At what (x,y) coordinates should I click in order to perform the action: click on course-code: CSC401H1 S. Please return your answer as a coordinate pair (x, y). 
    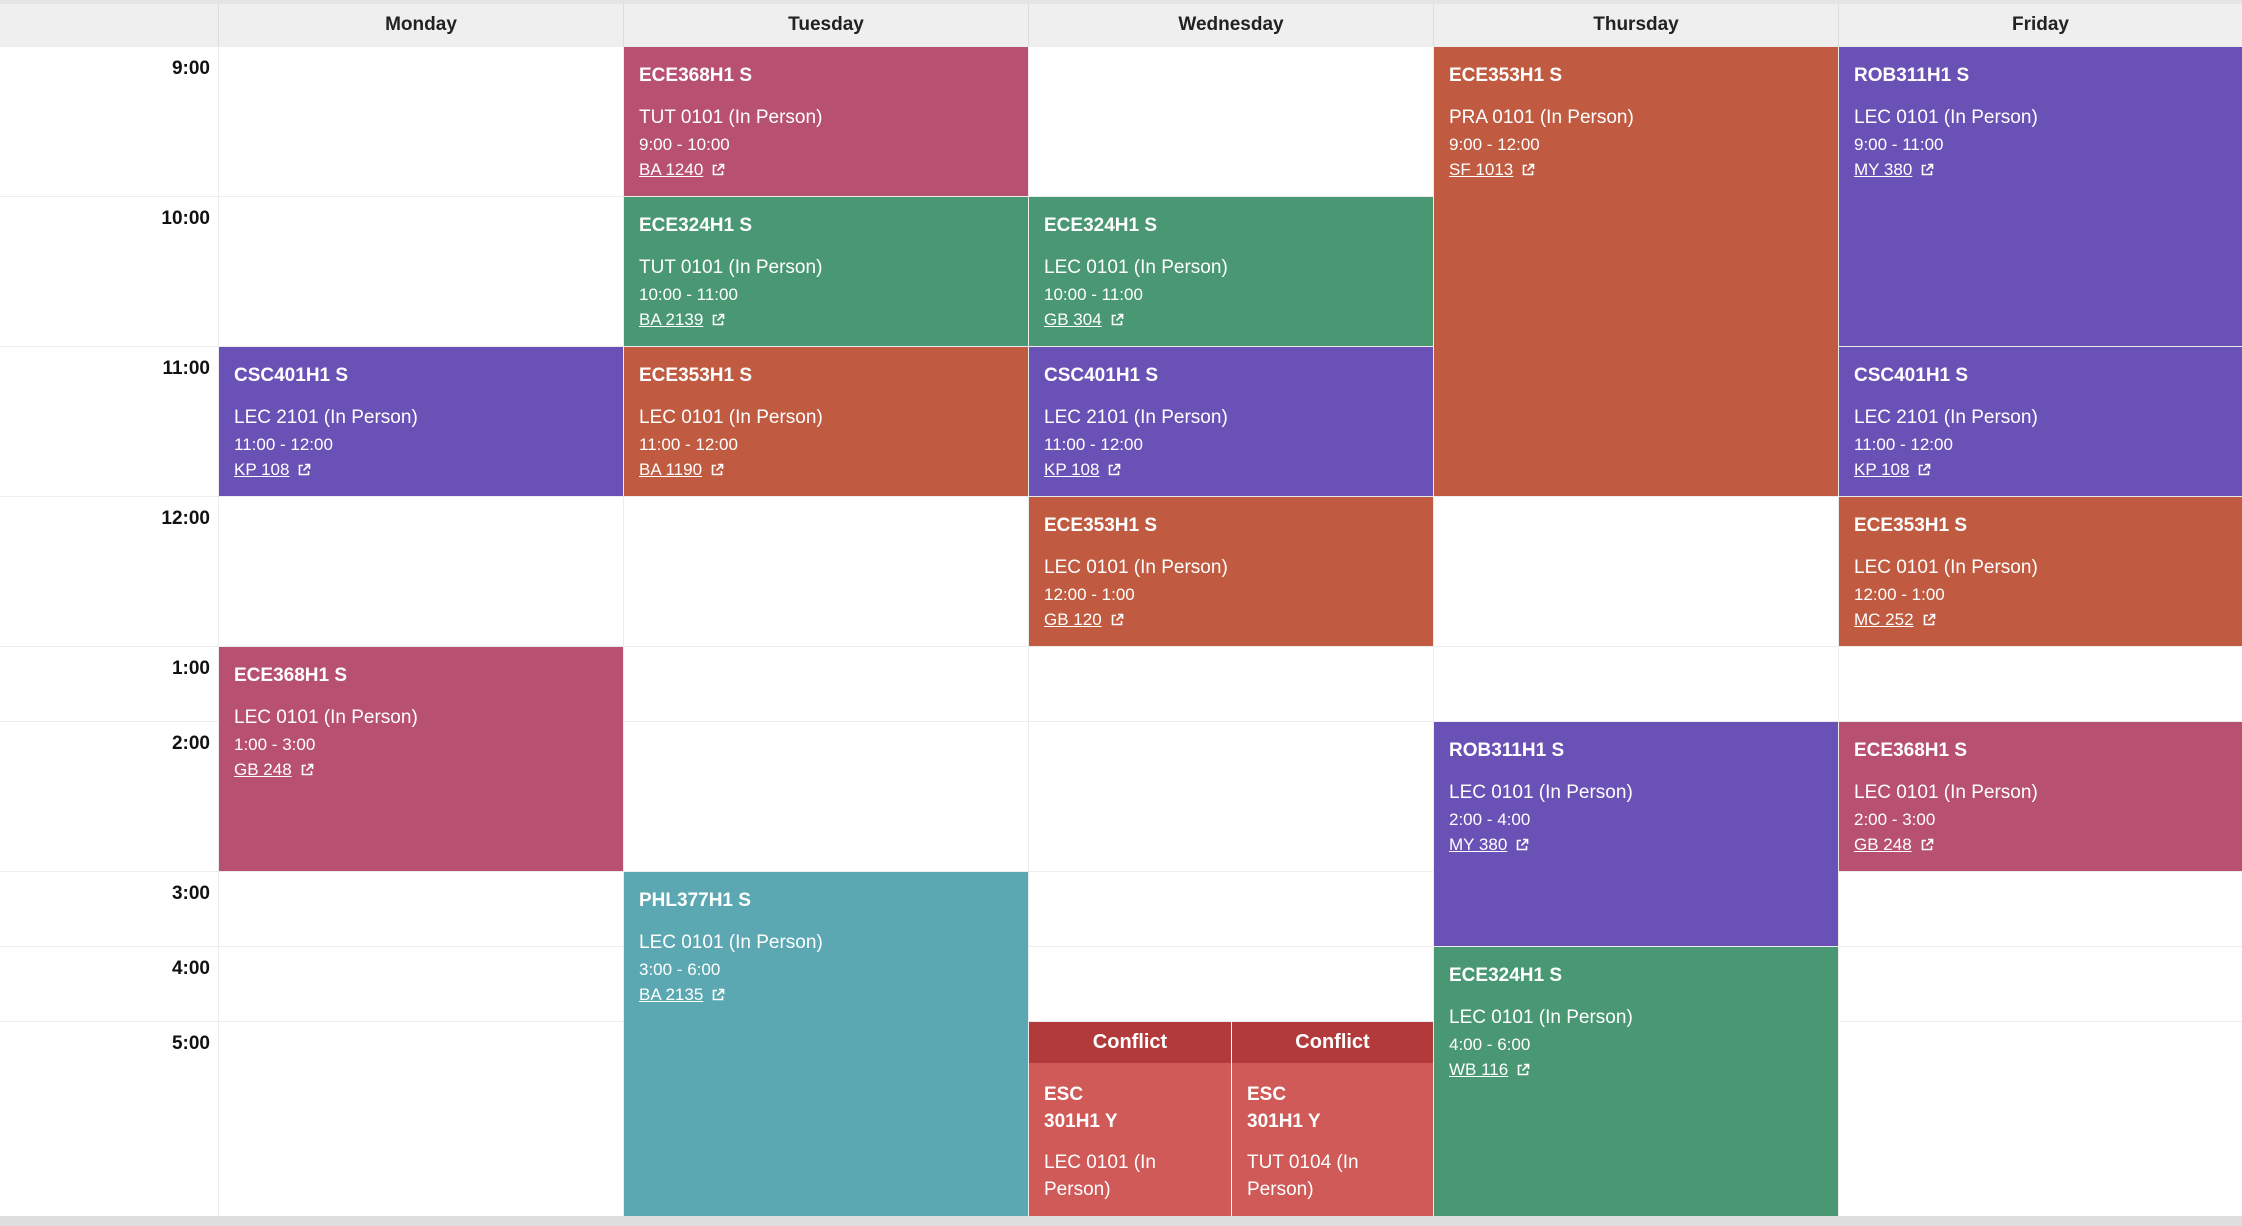
    Looking at the image, I should click on (1101, 375).